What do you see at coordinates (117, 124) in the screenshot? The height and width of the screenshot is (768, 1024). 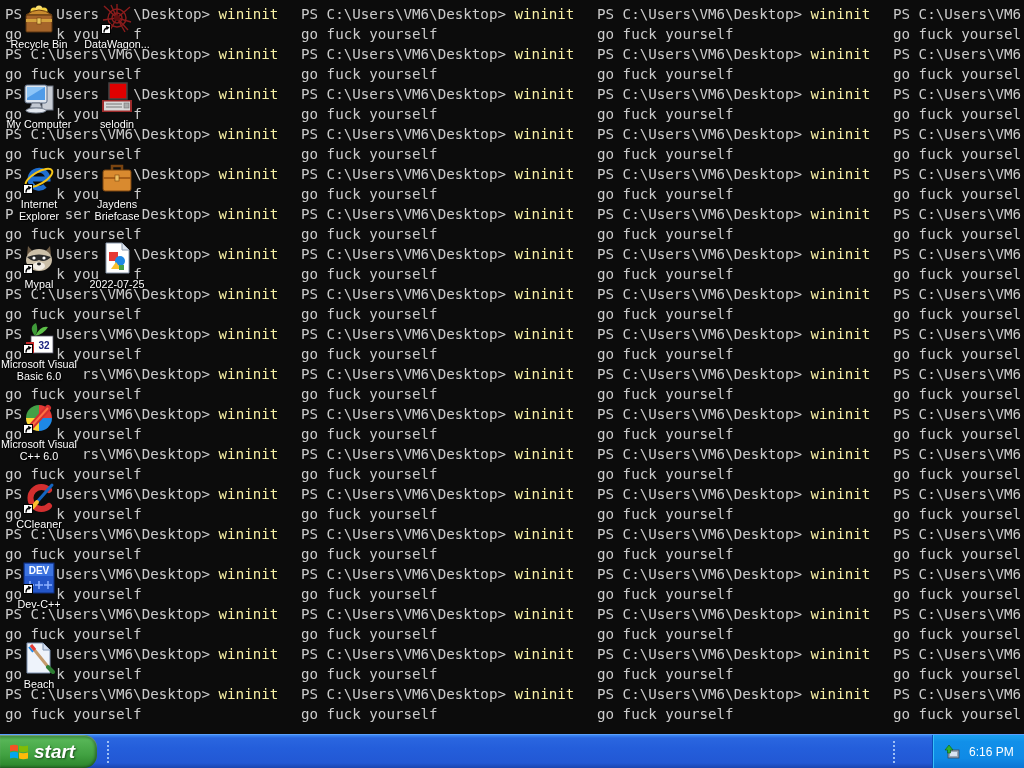 I see `icon-label: selodin` at bounding box center [117, 124].